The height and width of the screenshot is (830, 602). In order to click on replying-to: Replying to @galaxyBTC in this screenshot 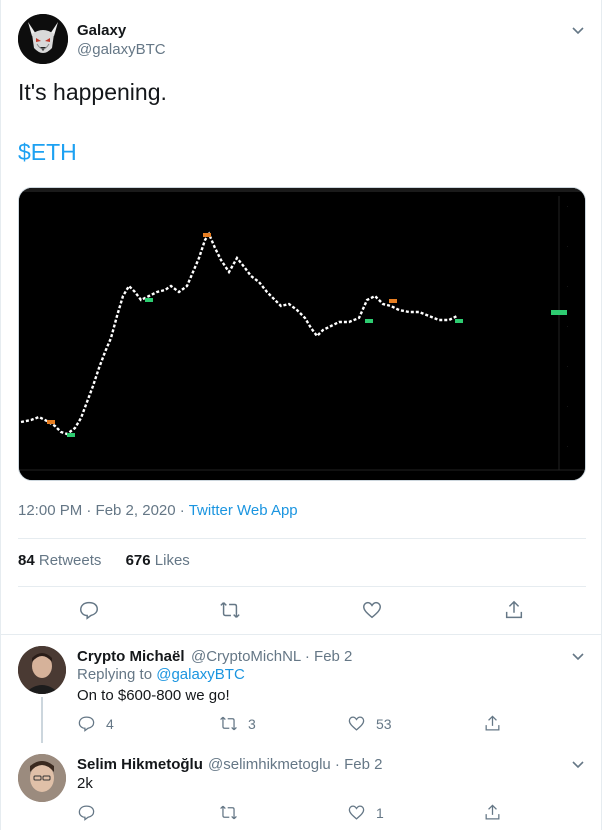, I will do `click(161, 674)`.